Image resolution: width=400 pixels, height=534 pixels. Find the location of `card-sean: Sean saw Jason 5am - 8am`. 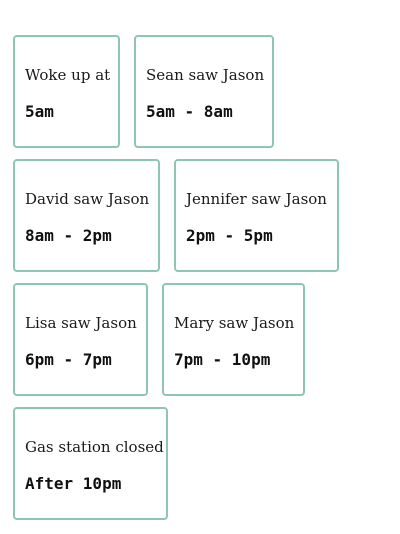

card-sean: Sean saw Jason 5am - 8am is located at coordinates (204, 91).